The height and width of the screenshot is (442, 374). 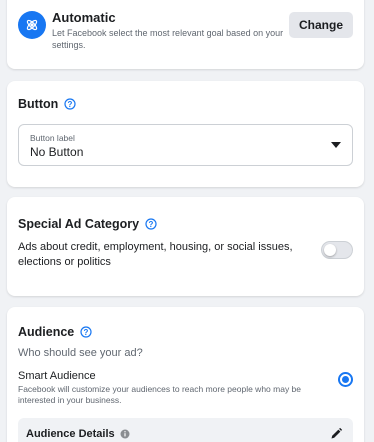 I want to click on audience-header: Audience ?, so click(x=55, y=332).